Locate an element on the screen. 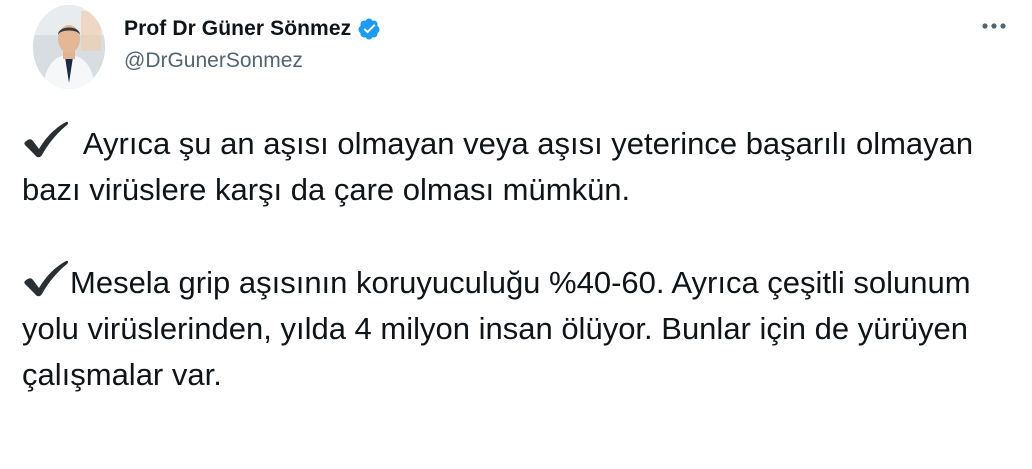  profile-photo-icon is located at coordinates (69, 47).